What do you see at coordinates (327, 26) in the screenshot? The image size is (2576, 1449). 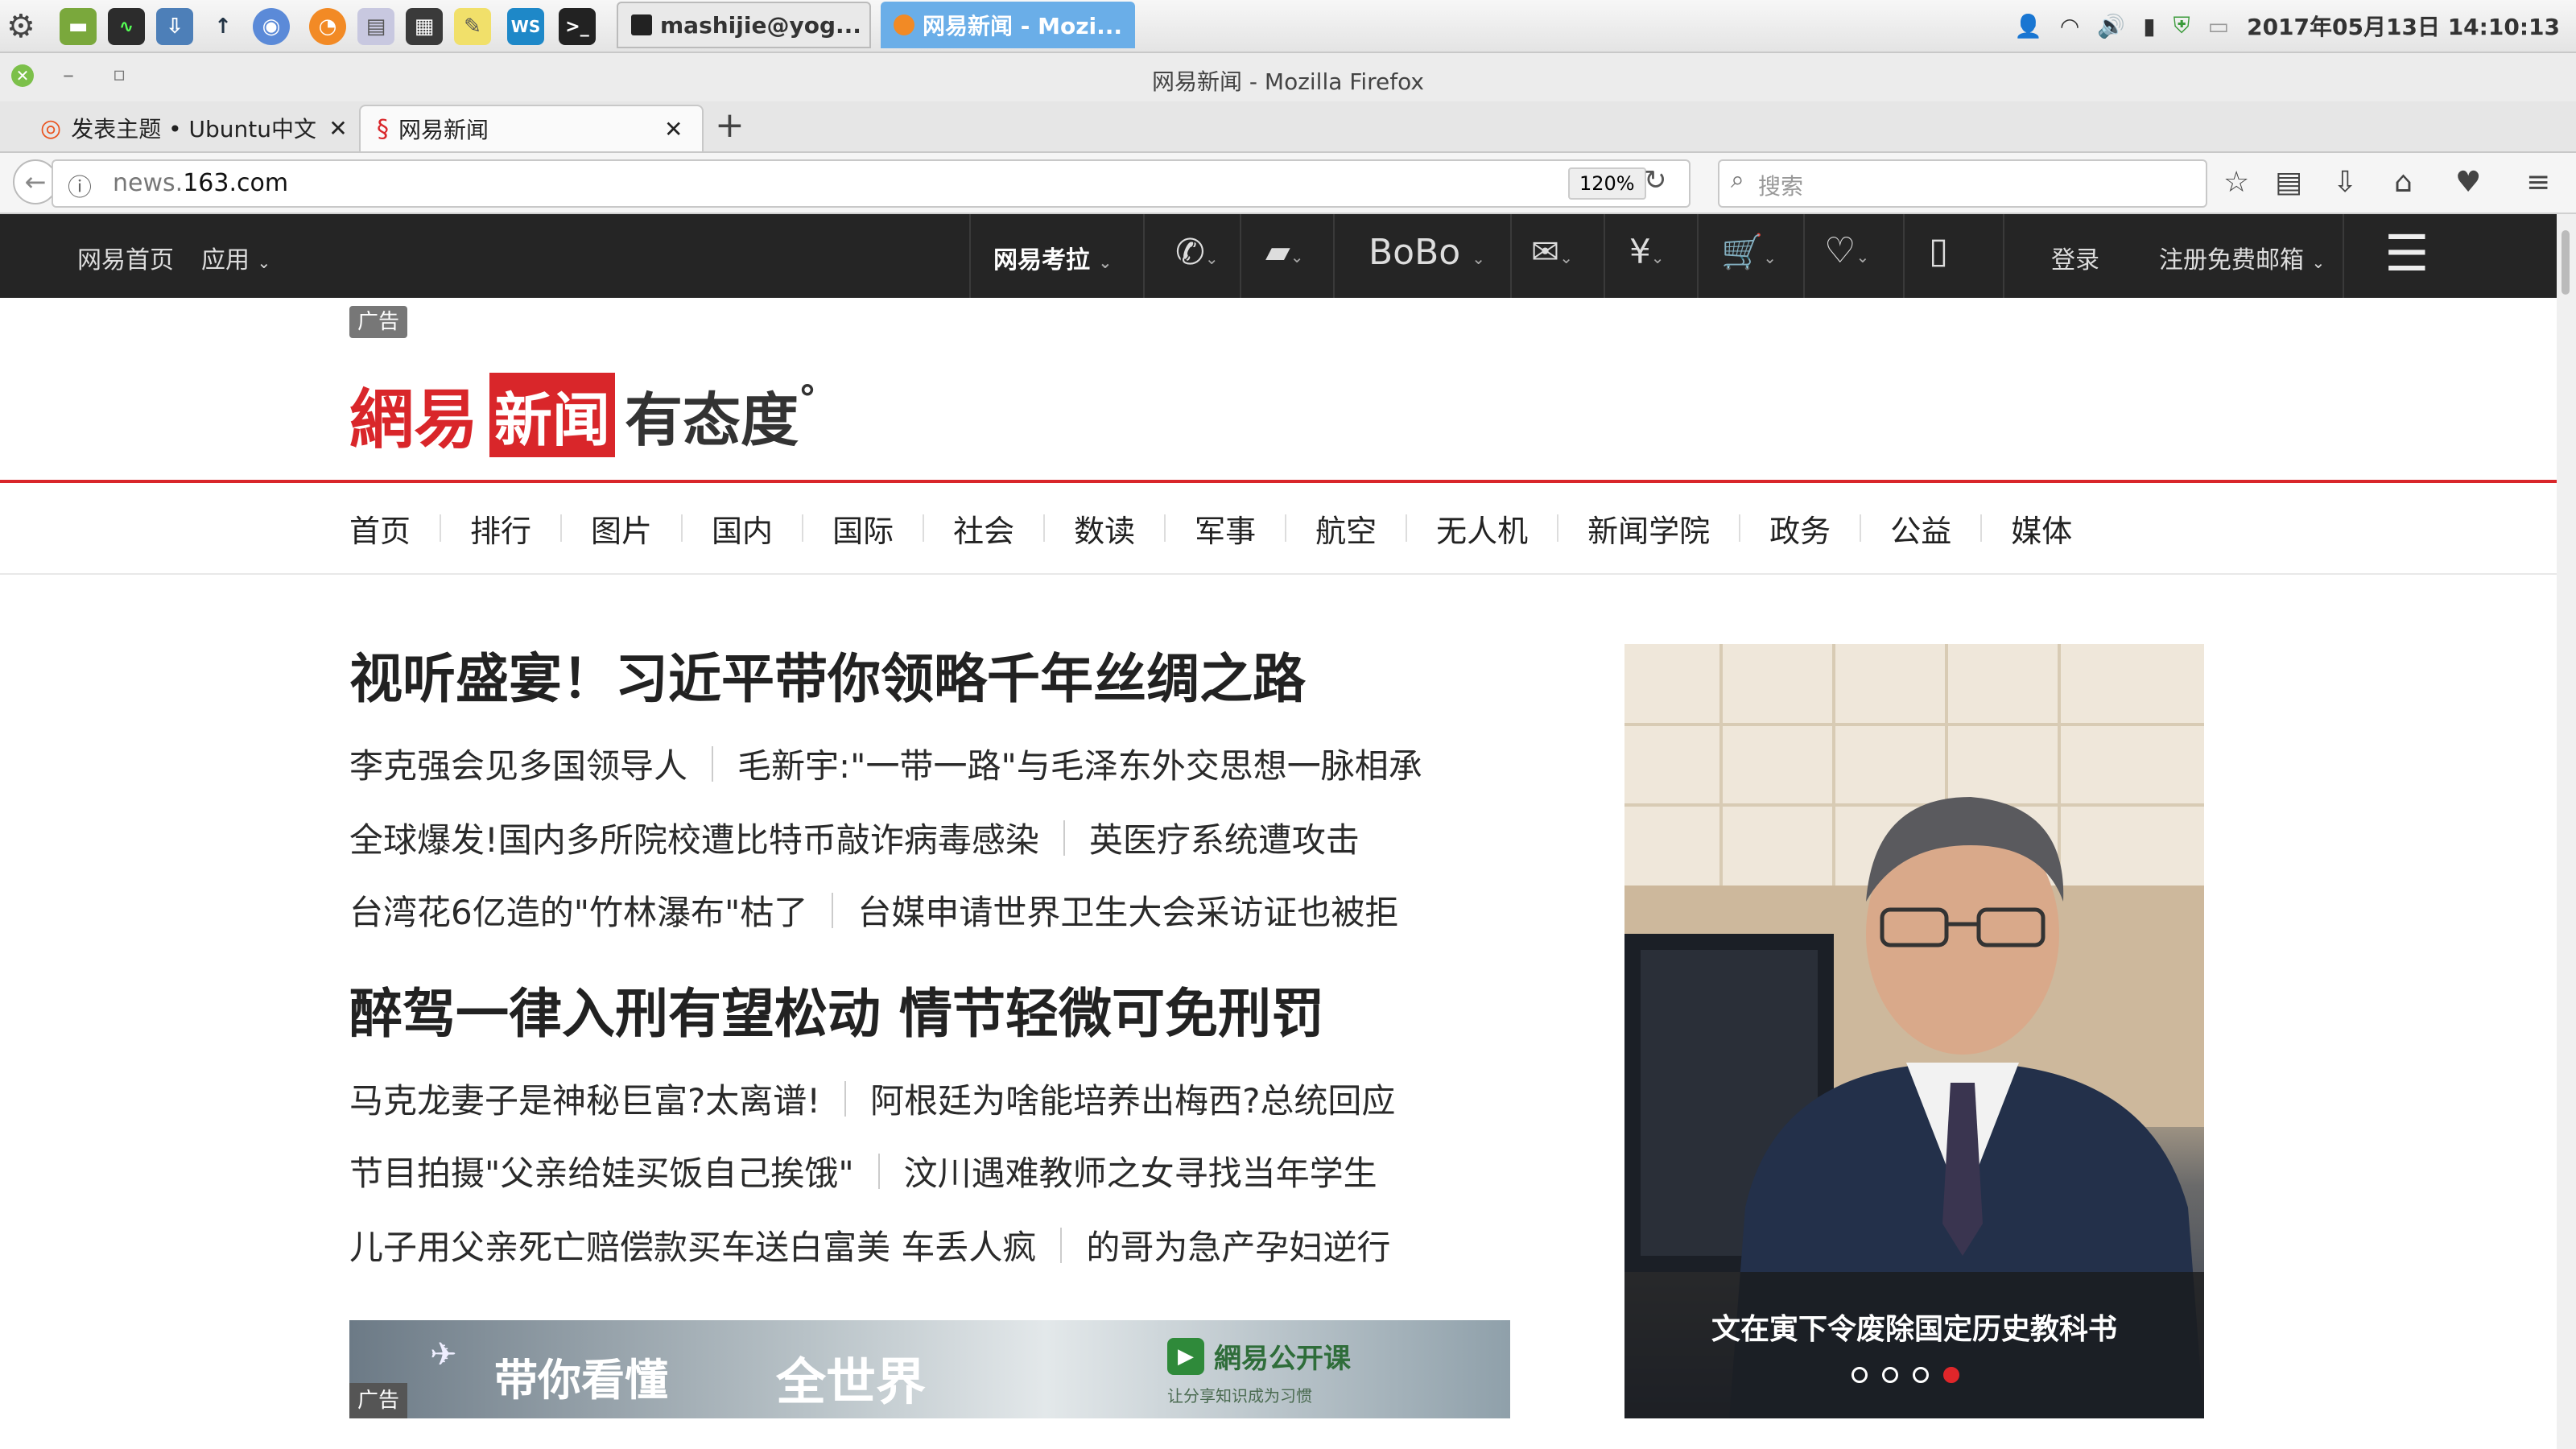 I see `firefox-launcher-icon: ◔` at bounding box center [327, 26].